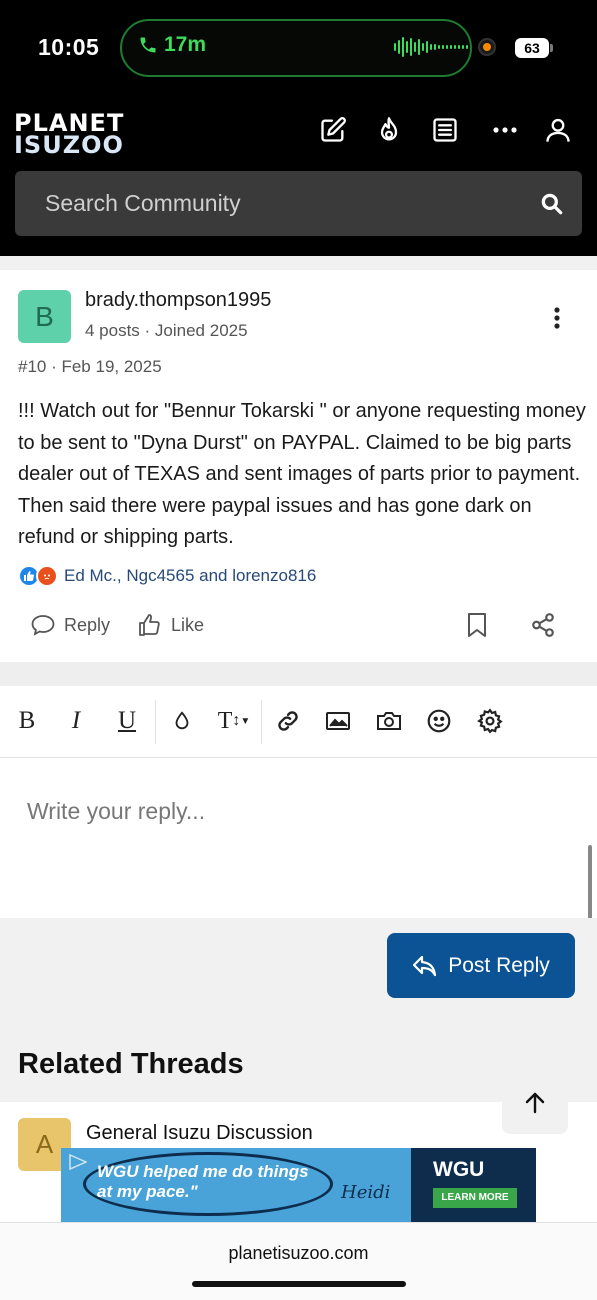 The height and width of the screenshot is (1300, 597). I want to click on like-button: Like, so click(170, 625).